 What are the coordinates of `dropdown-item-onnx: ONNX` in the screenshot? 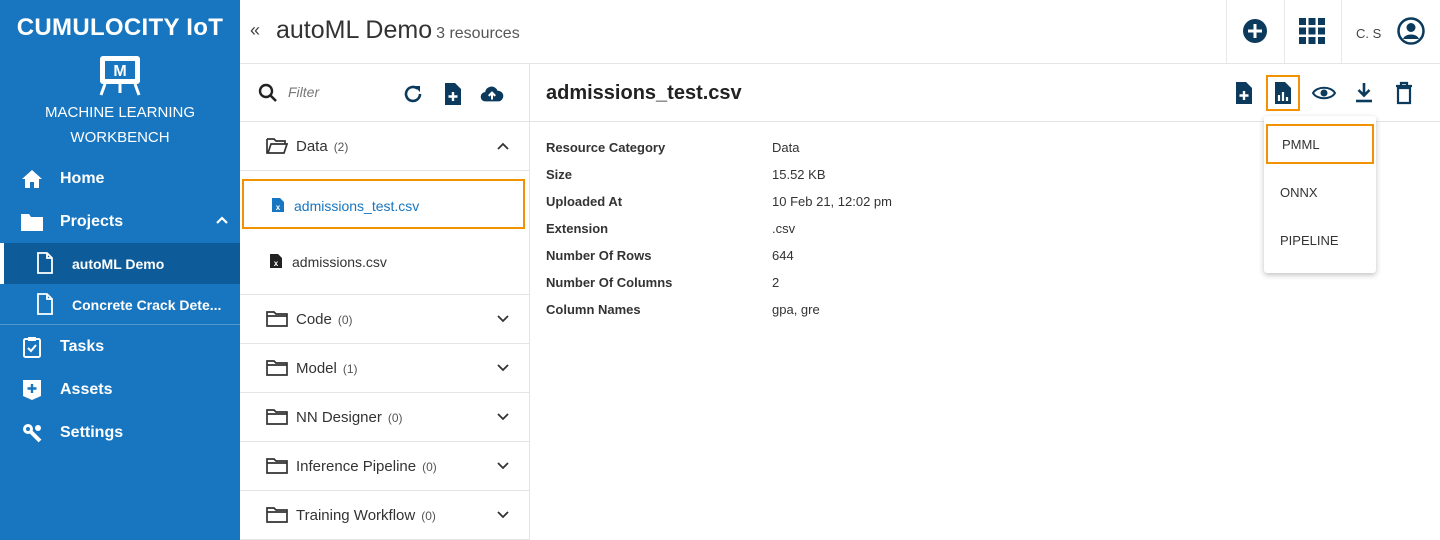 It's located at (1320, 192).